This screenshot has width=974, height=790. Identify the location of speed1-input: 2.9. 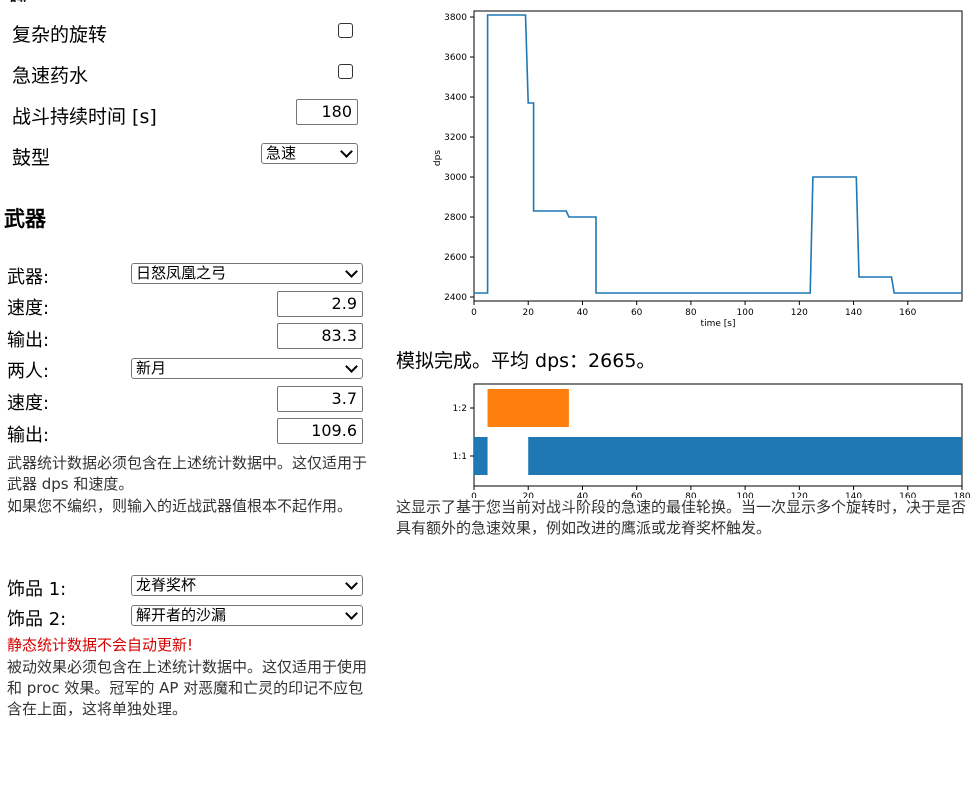
(320, 304).